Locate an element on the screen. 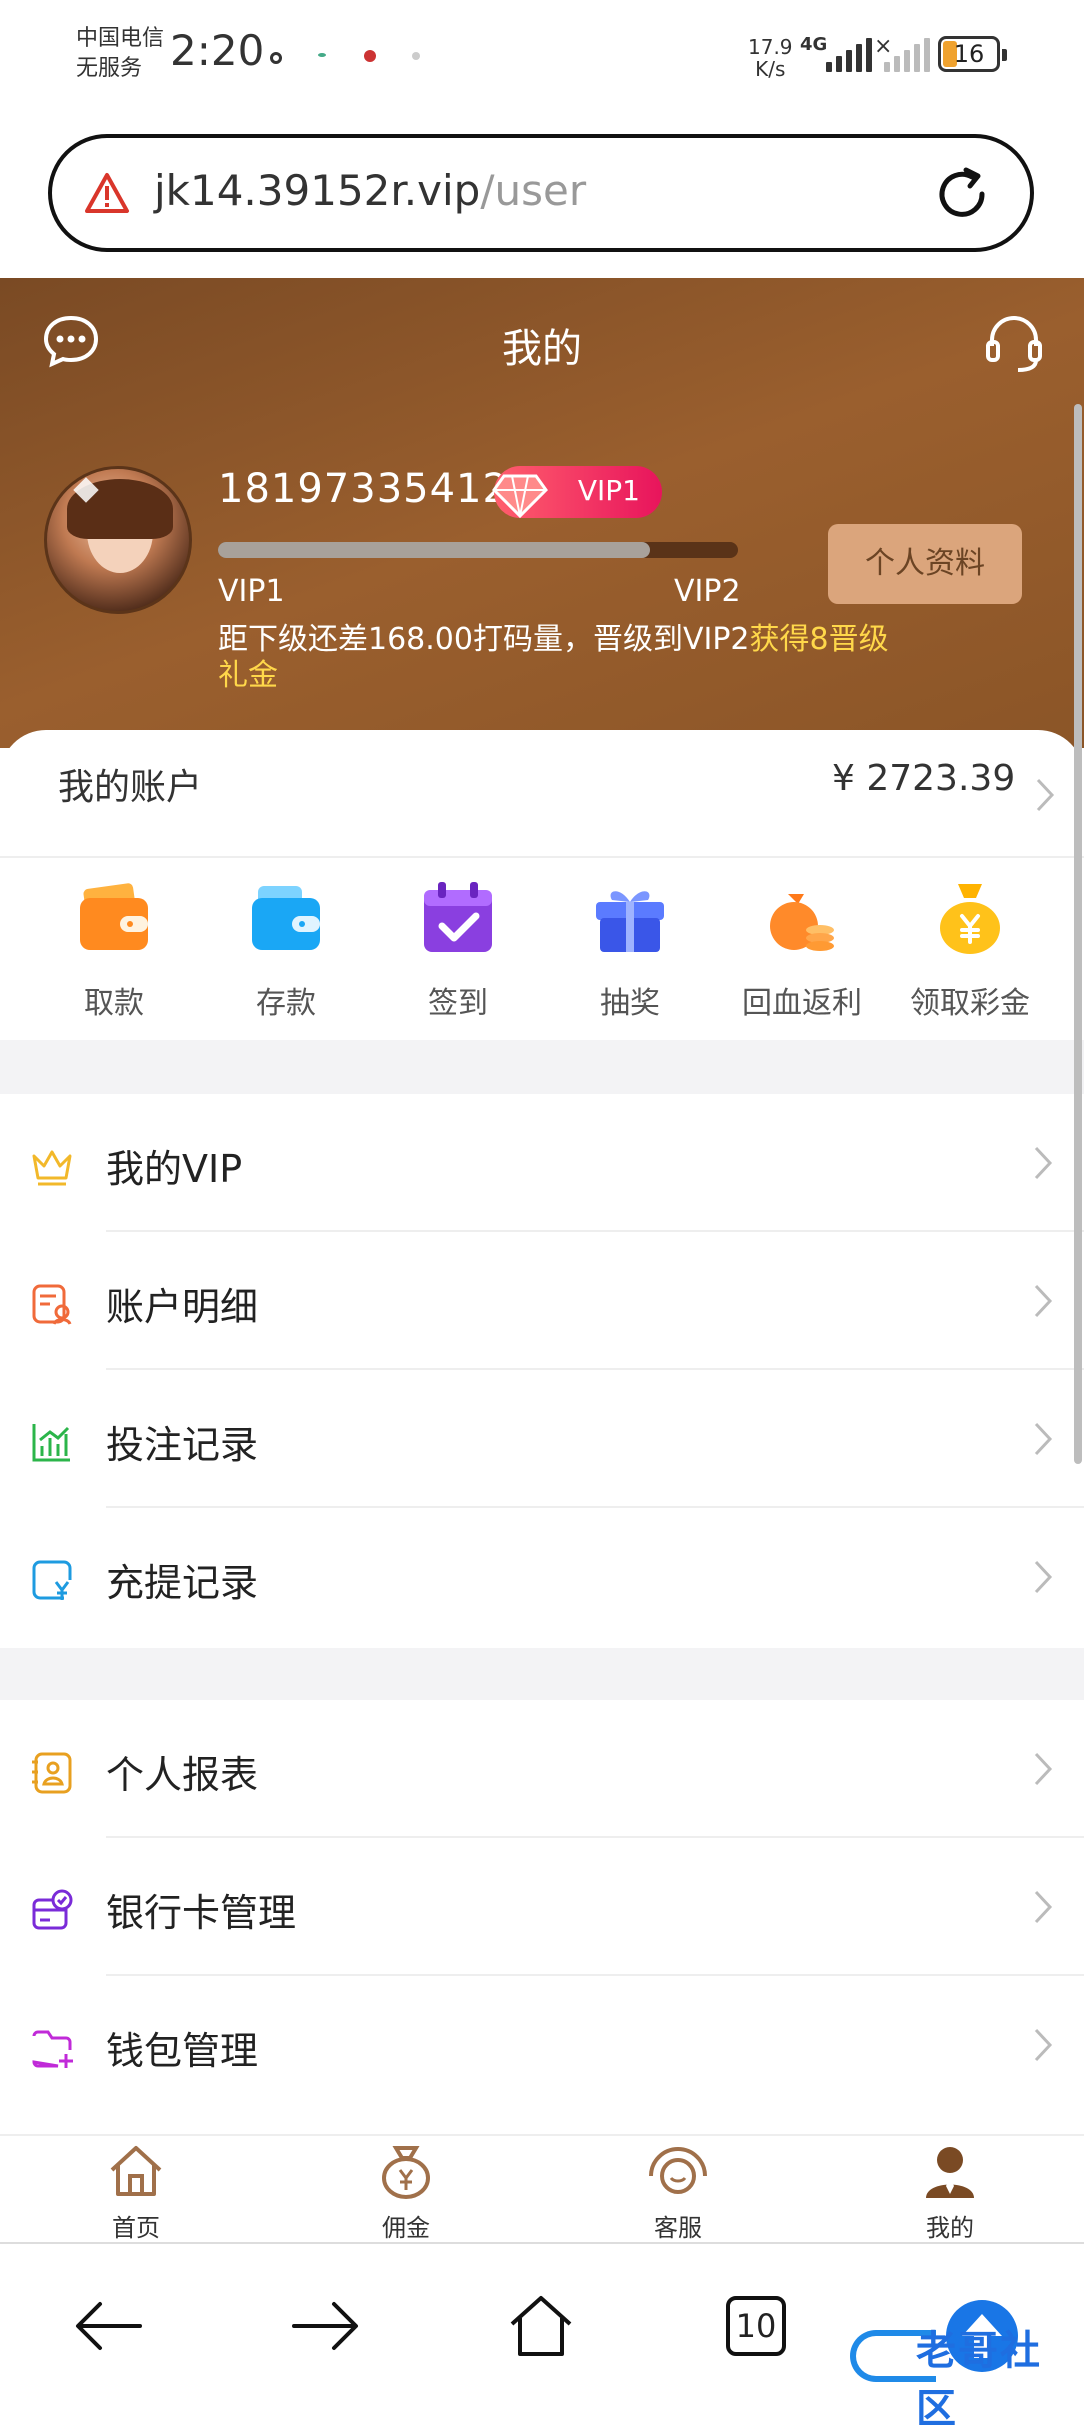 Image resolution: width=1084 pixels, height=2434 pixels. commission-bag-icon is located at coordinates (406, 2172).